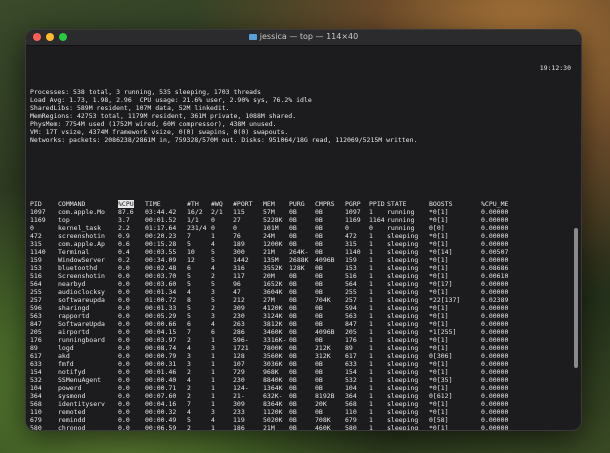 This screenshot has width=610, height=453. Describe the element at coordinates (351, 244) in the screenshot. I see `table-cell: 315` at that location.